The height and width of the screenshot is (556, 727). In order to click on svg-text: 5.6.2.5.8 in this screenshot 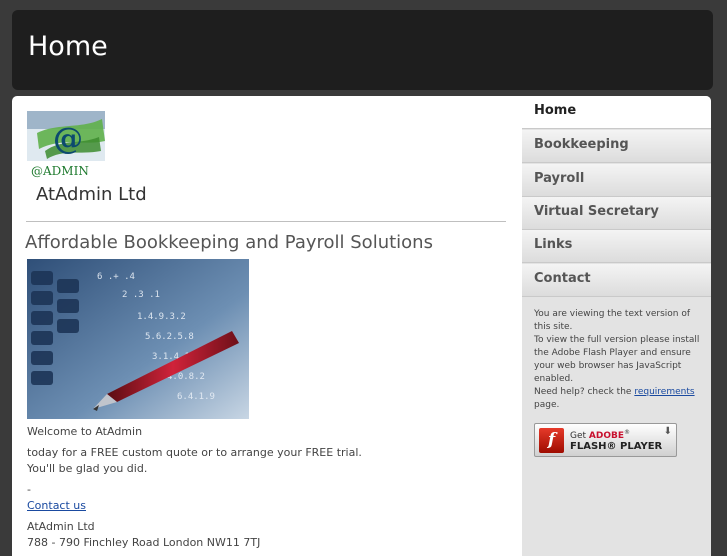, I will do `click(169, 337)`.